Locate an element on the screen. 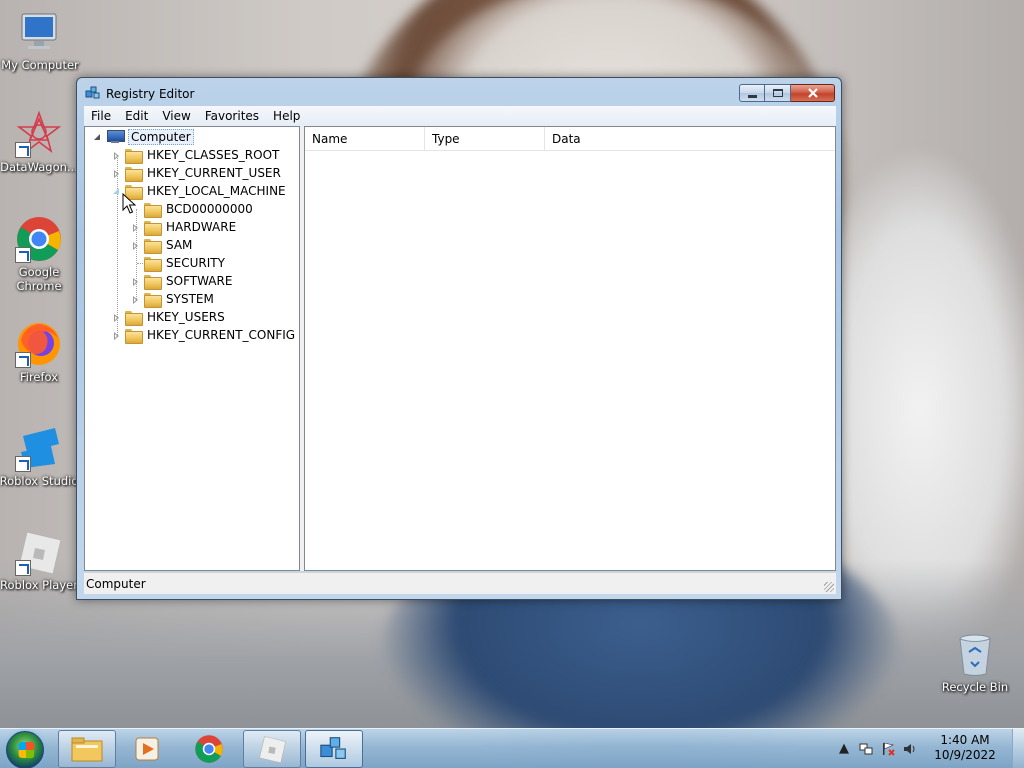 The width and height of the screenshot is (1024, 768). maximize-icon is located at coordinates (777, 93).